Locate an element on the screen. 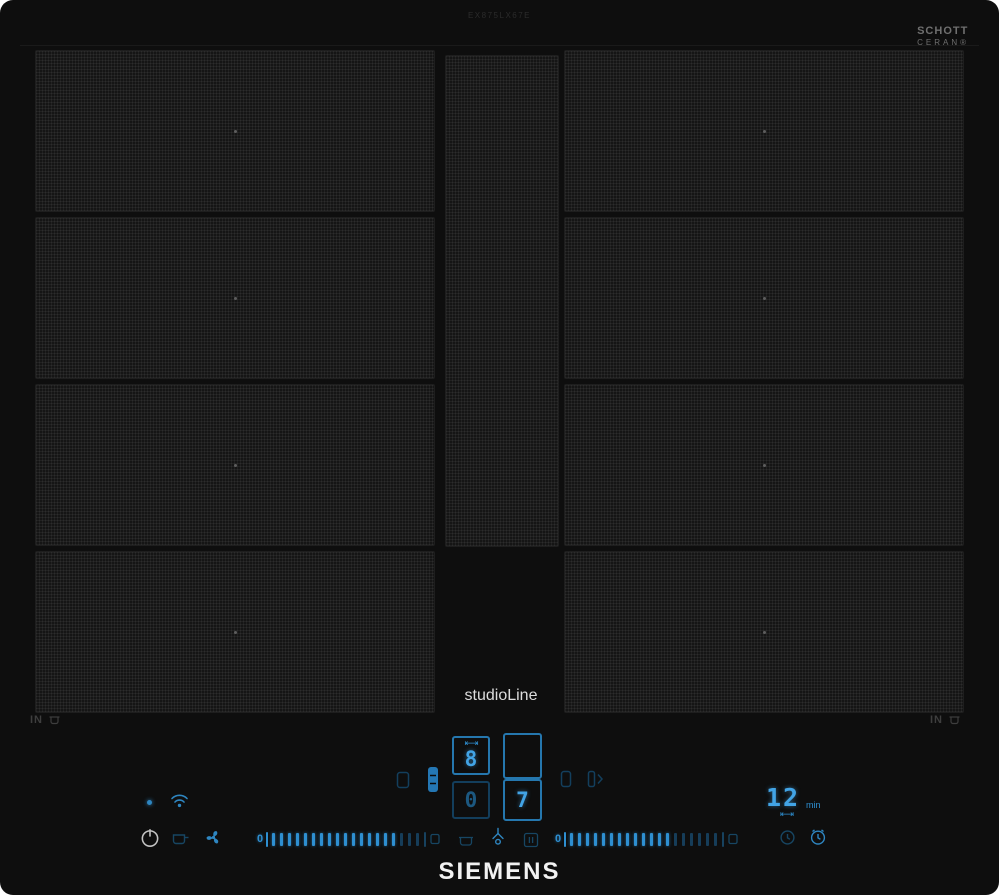 The image size is (999, 895). fan-hood-icon is located at coordinates (213, 837).